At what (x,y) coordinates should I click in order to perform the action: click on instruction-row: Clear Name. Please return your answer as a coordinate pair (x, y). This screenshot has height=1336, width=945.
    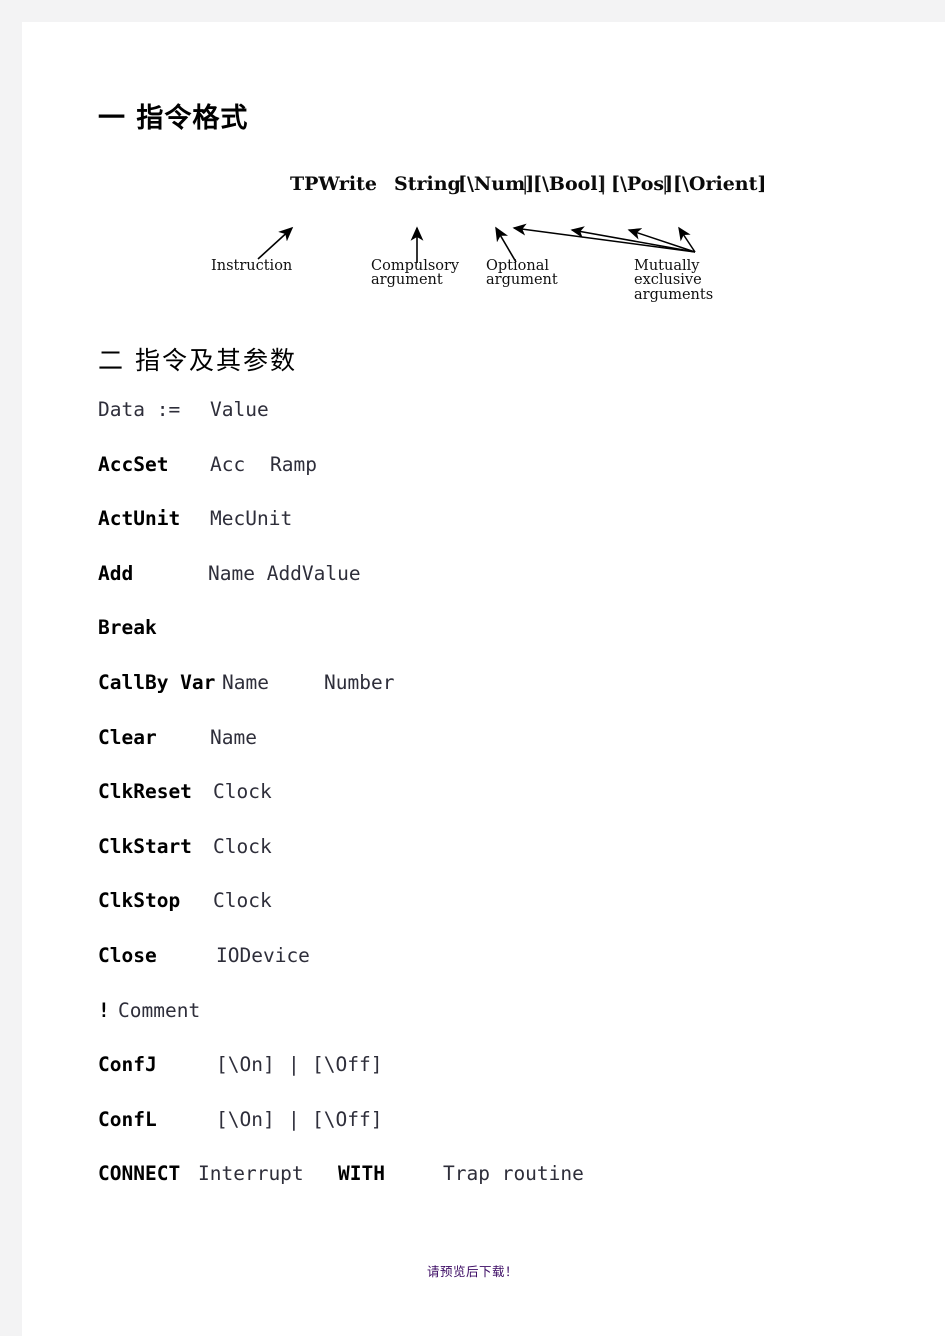
    Looking at the image, I should click on (498, 753).